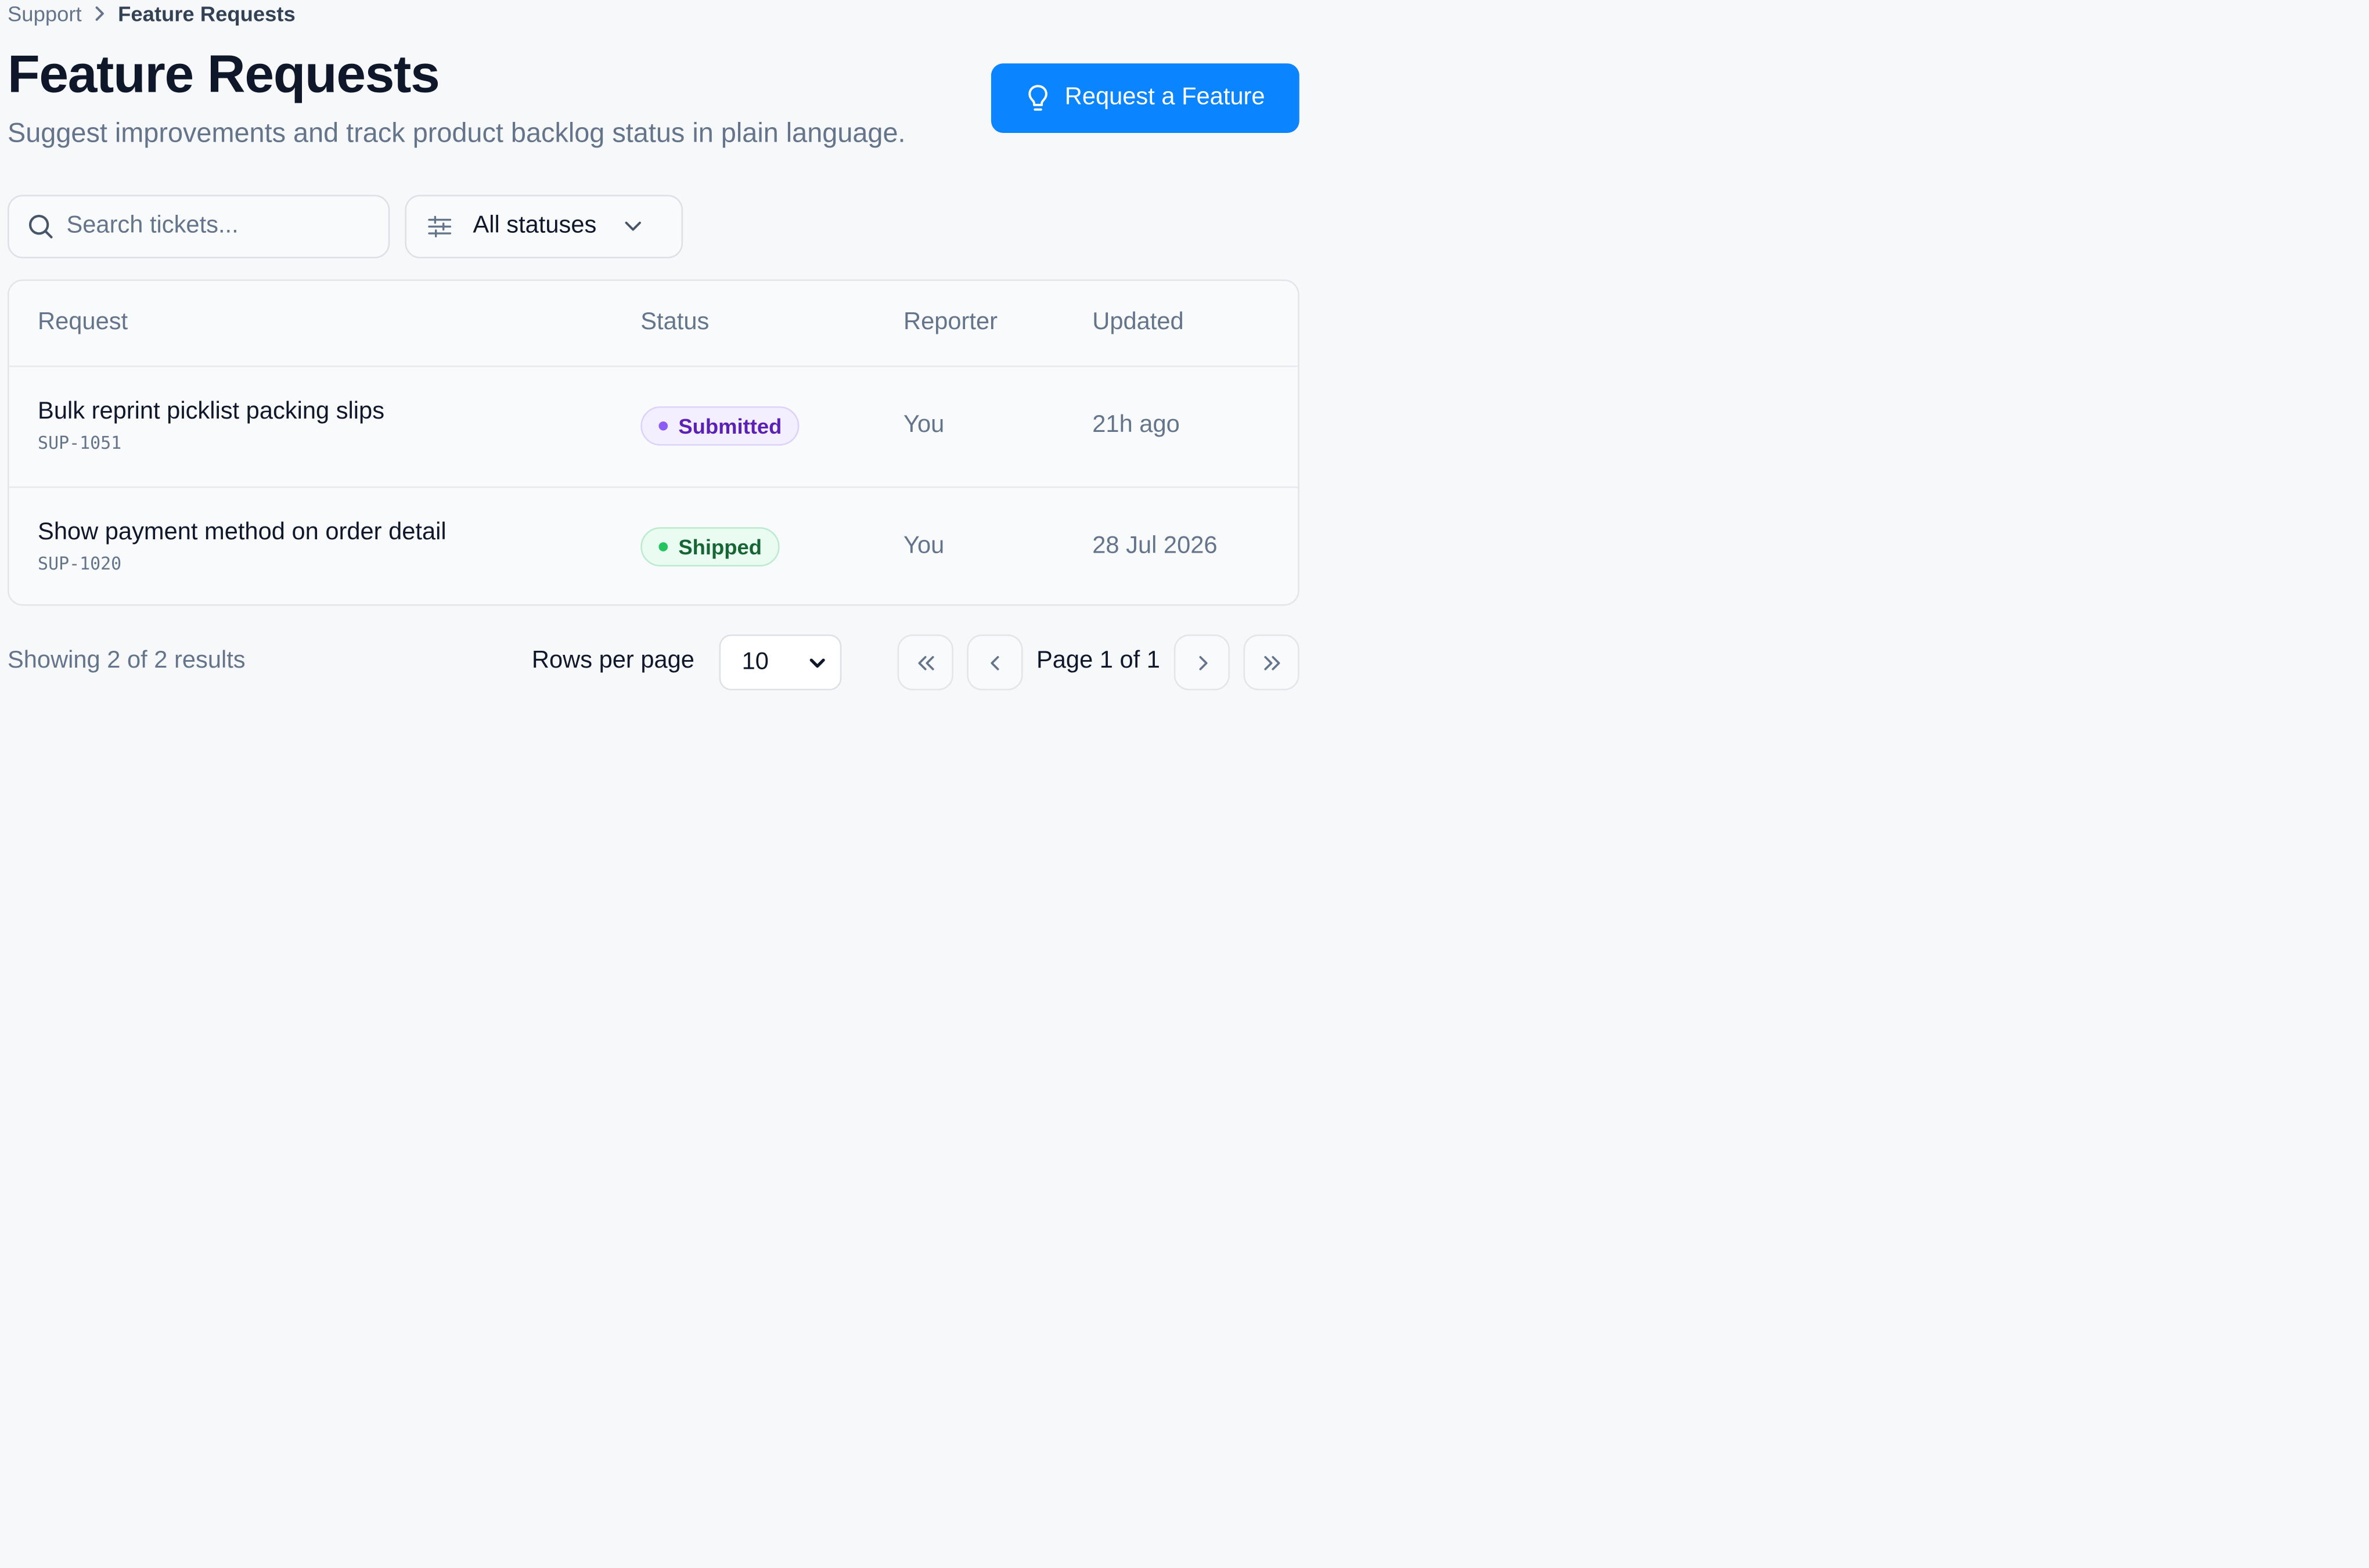 The width and height of the screenshot is (2369, 1568). What do you see at coordinates (41, 227) in the screenshot?
I see `search-icon` at bounding box center [41, 227].